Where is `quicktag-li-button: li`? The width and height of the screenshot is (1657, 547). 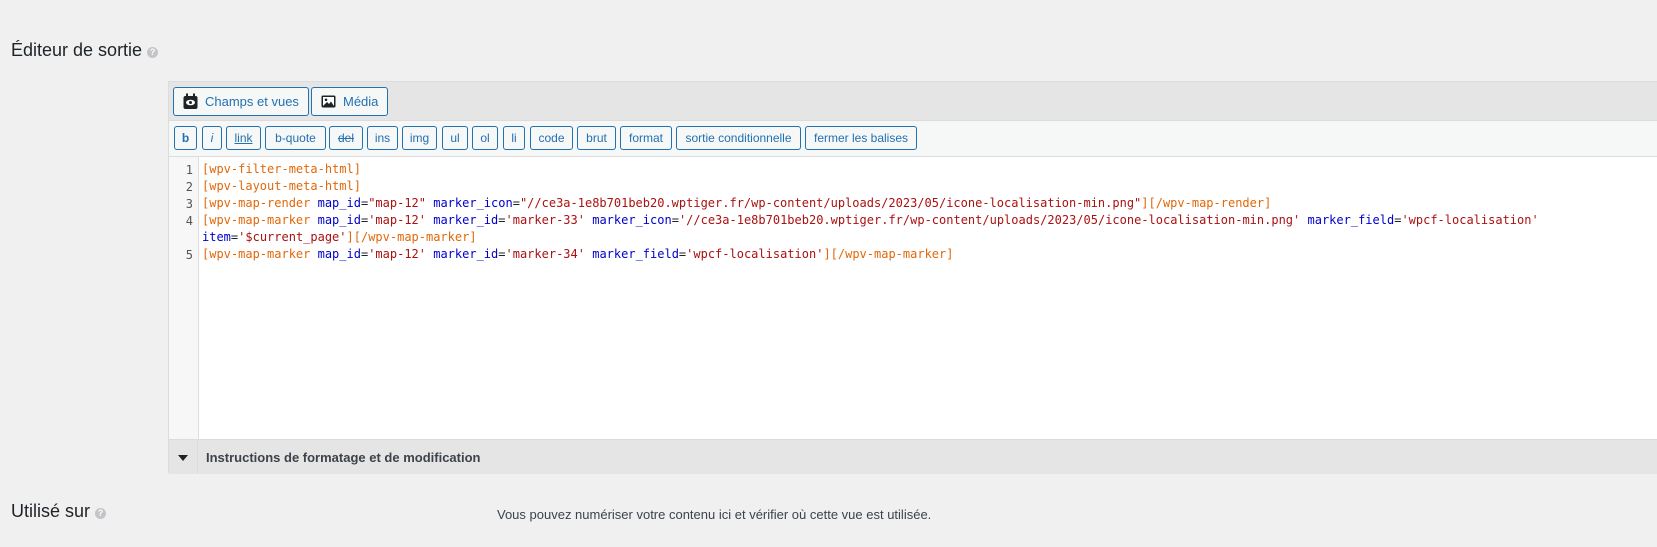 quicktag-li-button: li is located at coordinates (514, 138).